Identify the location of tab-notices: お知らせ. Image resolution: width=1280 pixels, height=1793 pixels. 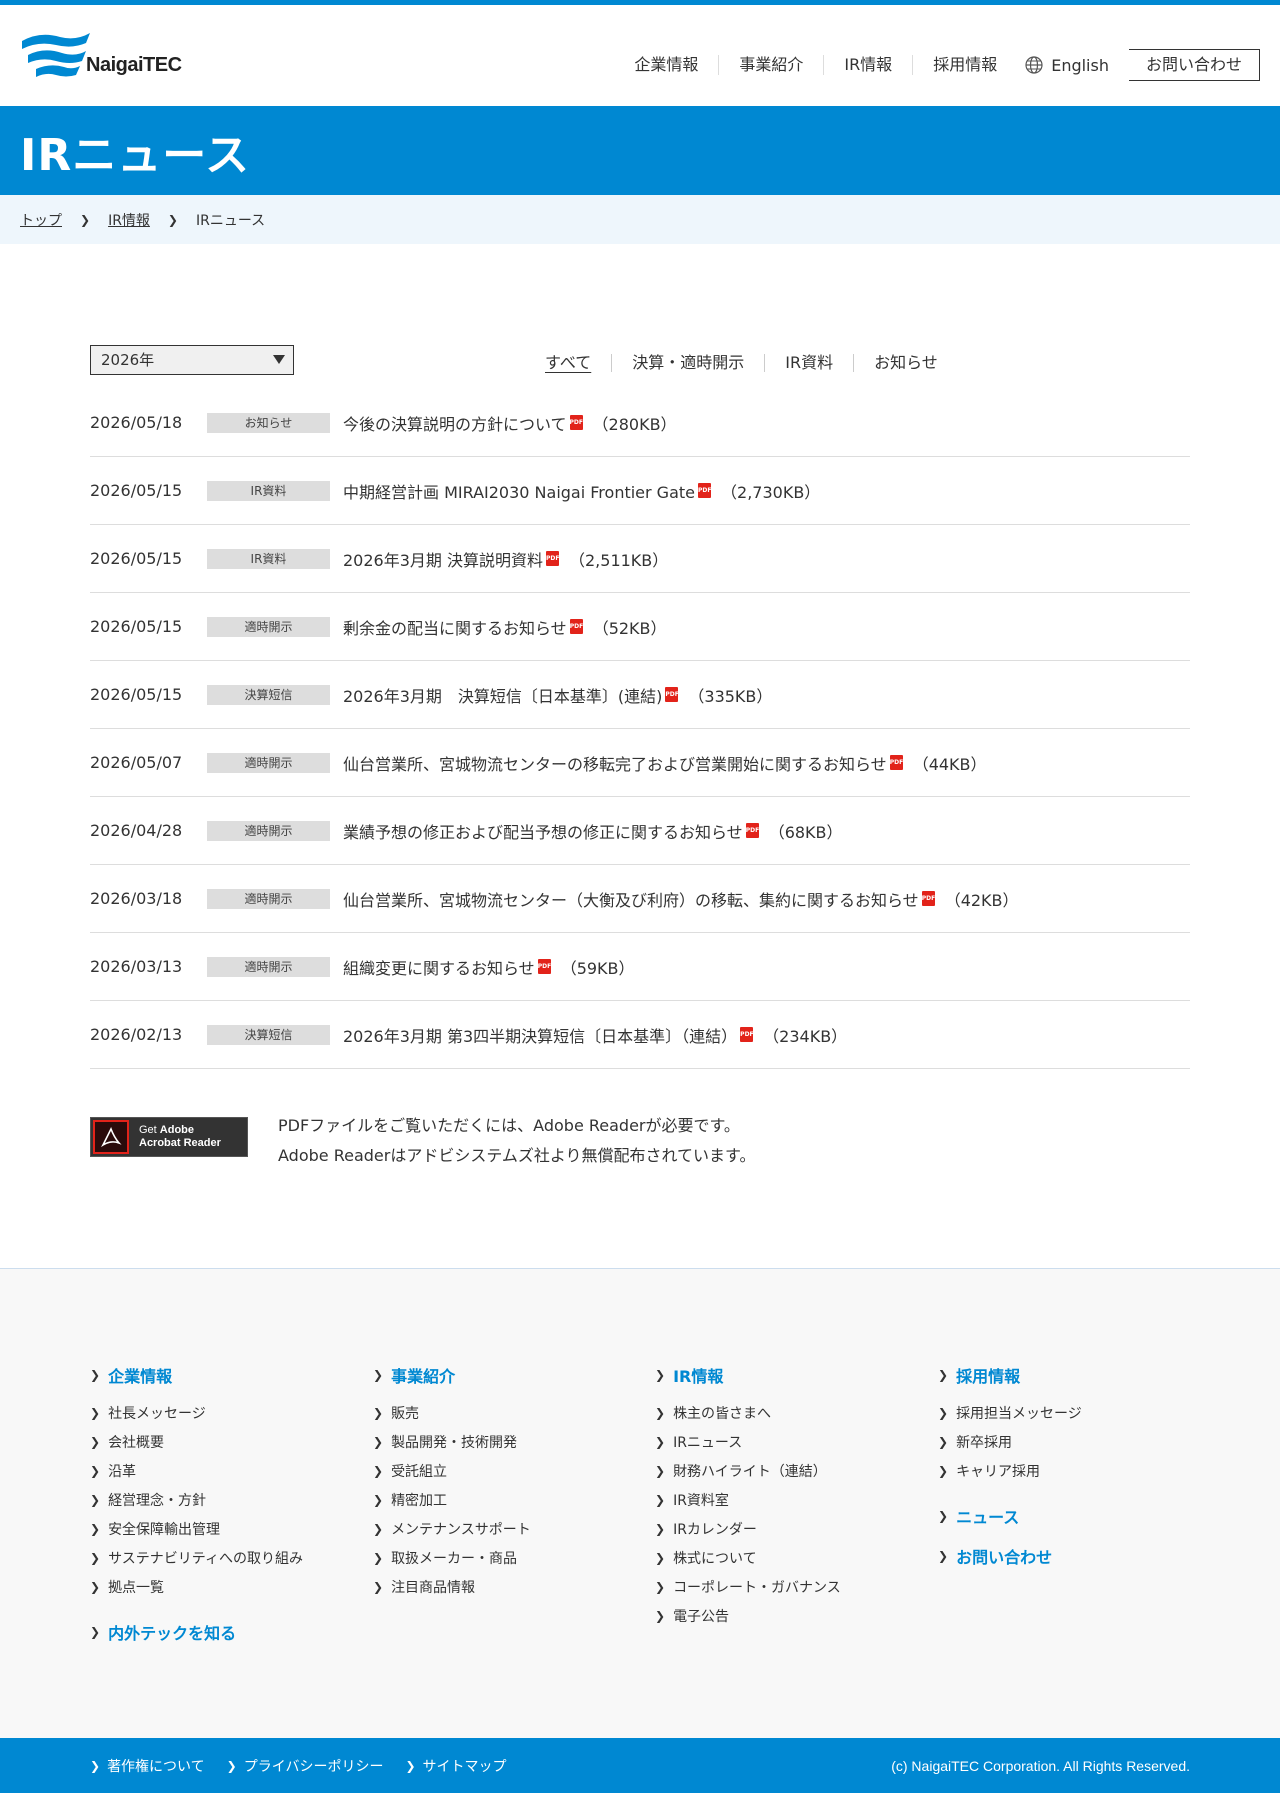
(905, 363).